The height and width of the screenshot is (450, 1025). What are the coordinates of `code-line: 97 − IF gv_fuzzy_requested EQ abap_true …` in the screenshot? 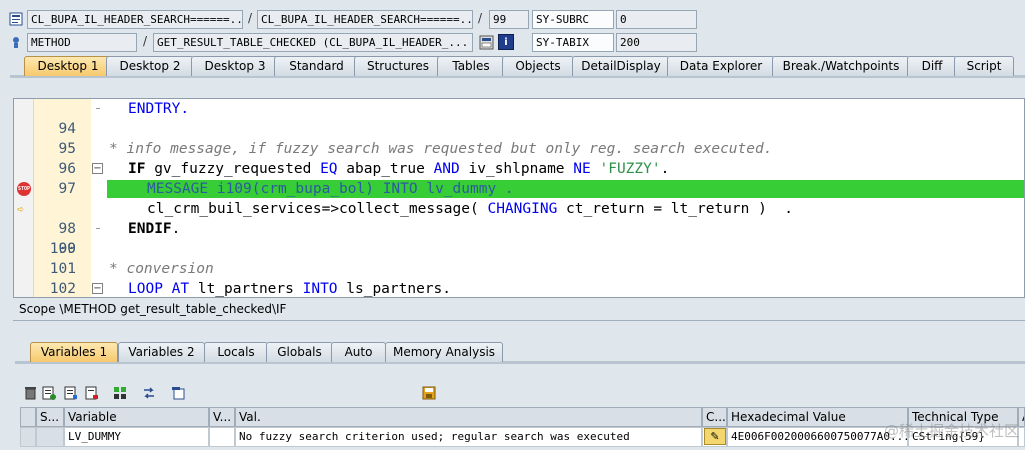 It's located at (519, 178).